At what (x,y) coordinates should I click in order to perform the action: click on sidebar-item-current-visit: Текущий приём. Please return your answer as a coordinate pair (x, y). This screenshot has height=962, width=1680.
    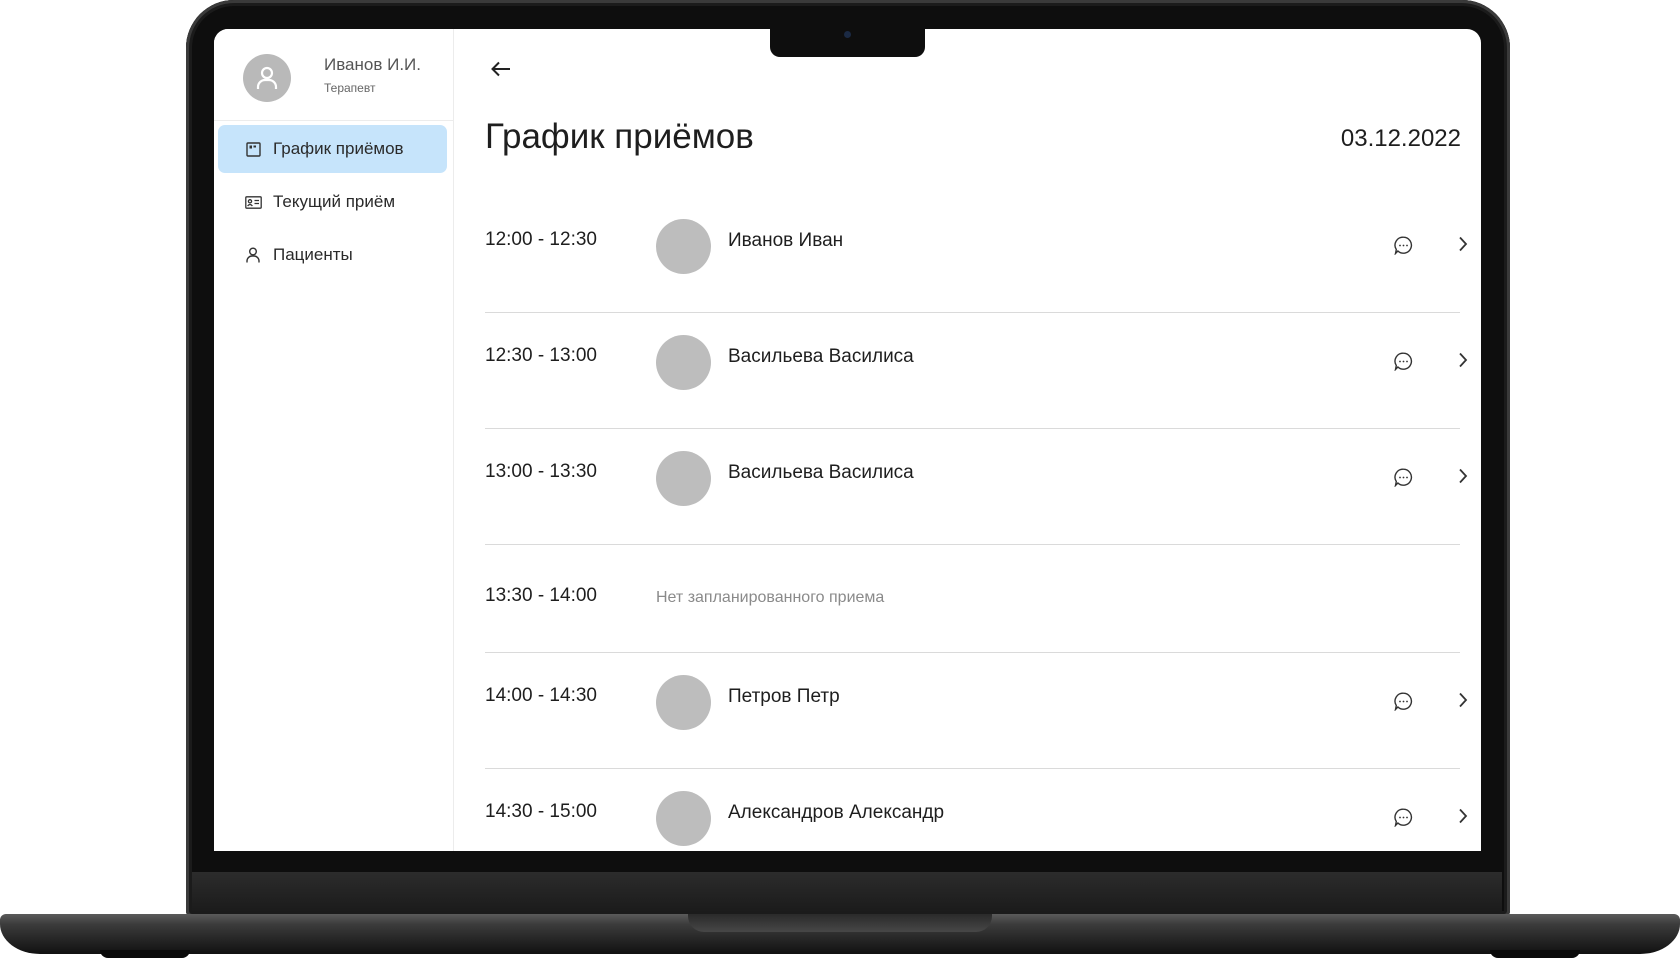
    Looking at the image, I should click on (332, 202).